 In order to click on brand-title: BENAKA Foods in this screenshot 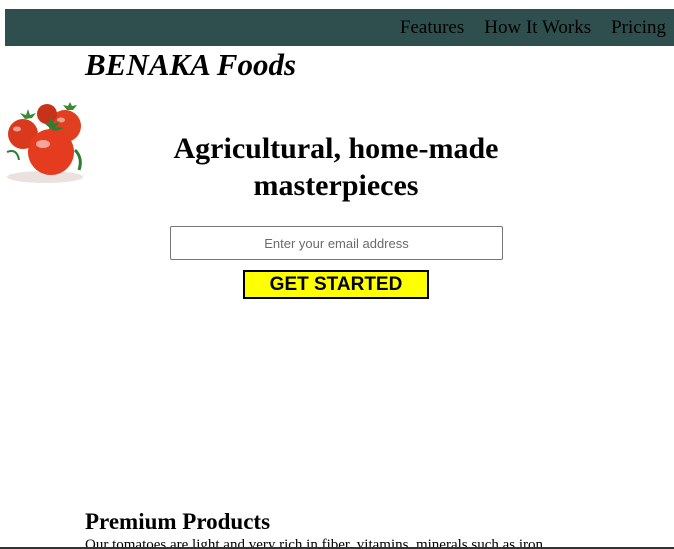, I will do `click(191, 64)`.